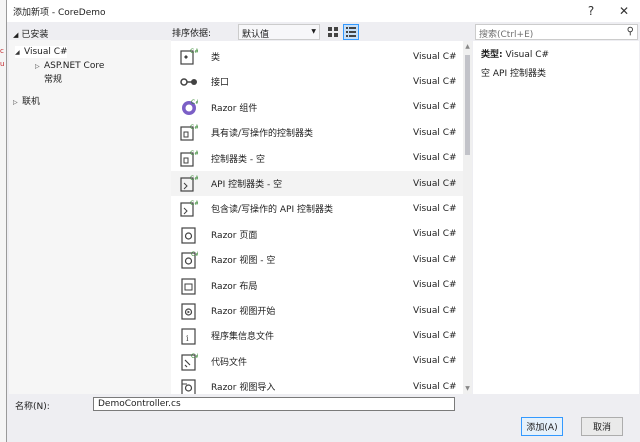 The width and height of the screenshot is (640, 442). I want to click on tree-item-aspnet-core: ▷ ASP.NET Core, so click(69, 66).